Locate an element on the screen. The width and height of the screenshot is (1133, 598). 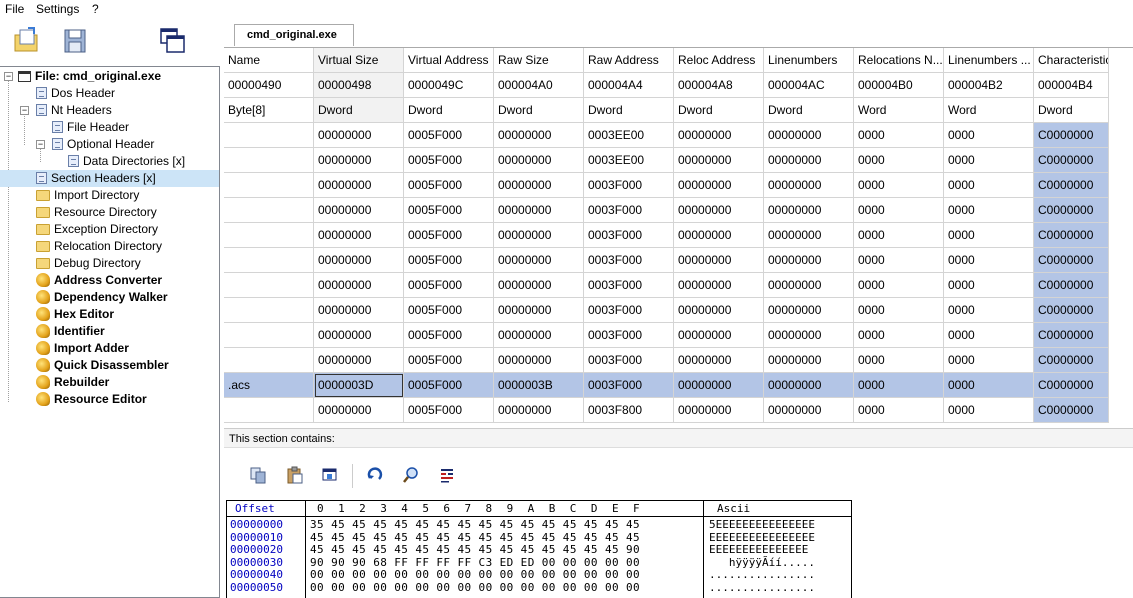
section-cell: 0000003B is located at coordinates (539, 385).